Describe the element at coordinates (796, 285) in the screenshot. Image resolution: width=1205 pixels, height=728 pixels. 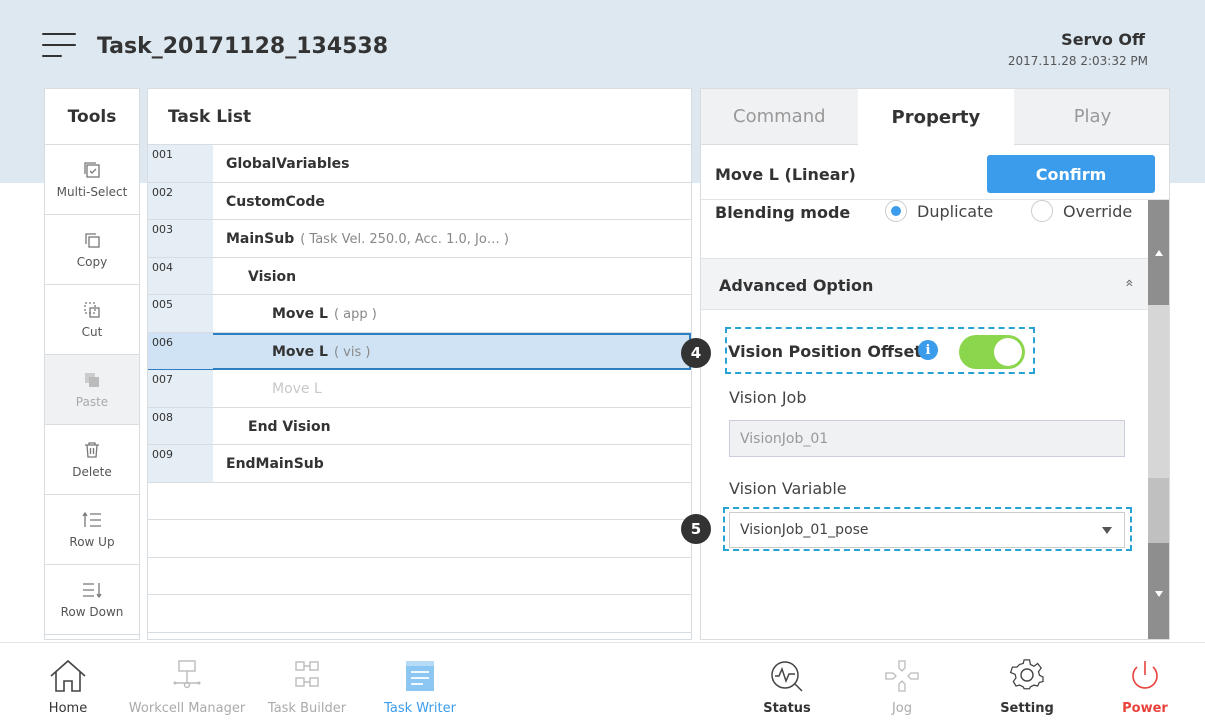
I see `advanced-option-label: Advanced Option` at that location.